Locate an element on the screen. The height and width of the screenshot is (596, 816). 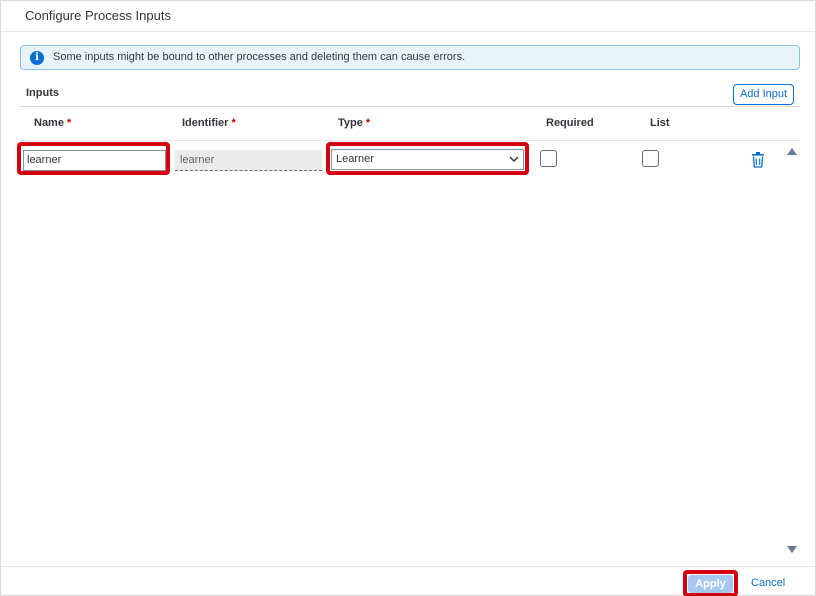
add-input-button: Add Input is located at coordinates (763, 94).